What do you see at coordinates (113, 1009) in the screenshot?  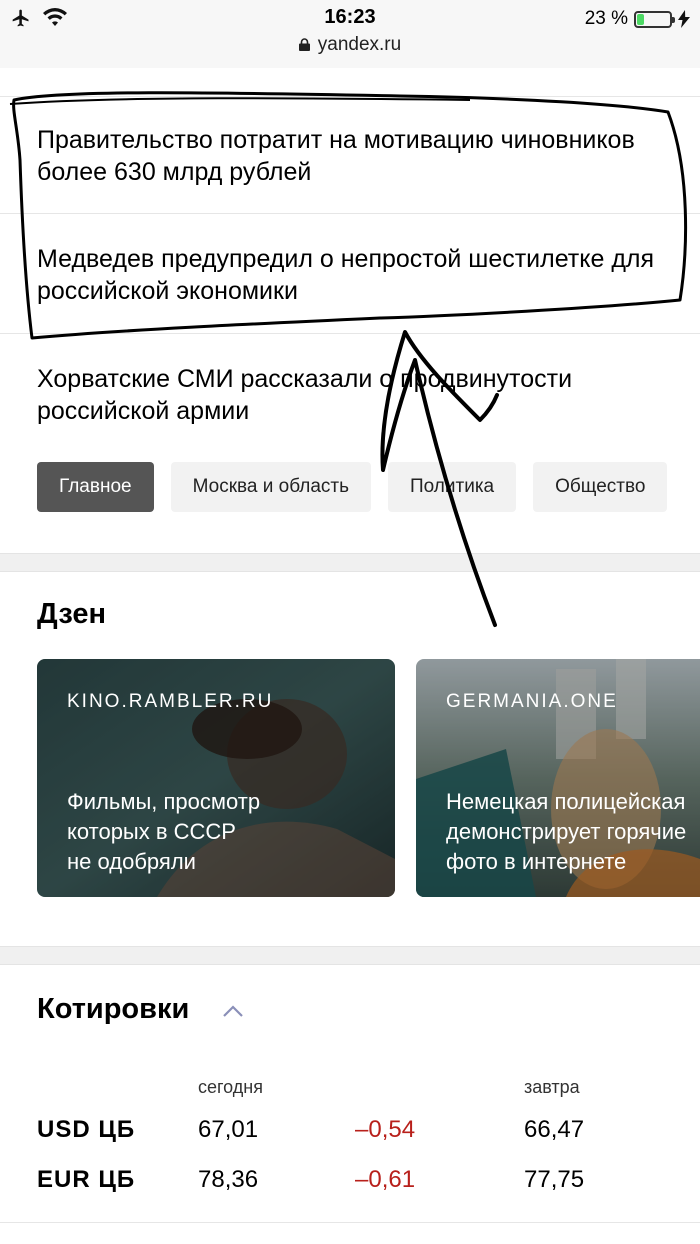 I see `quotes-title: Котировки` at bounding box center [113, 1009].